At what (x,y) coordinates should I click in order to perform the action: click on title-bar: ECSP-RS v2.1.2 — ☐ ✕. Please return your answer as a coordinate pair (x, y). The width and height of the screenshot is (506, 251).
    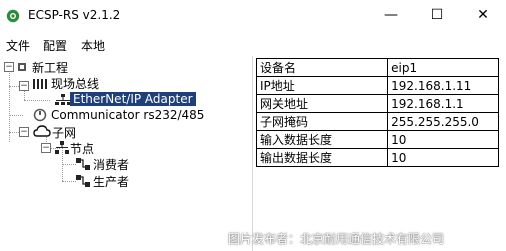
    Looking at the image, I should click on (253, 15).